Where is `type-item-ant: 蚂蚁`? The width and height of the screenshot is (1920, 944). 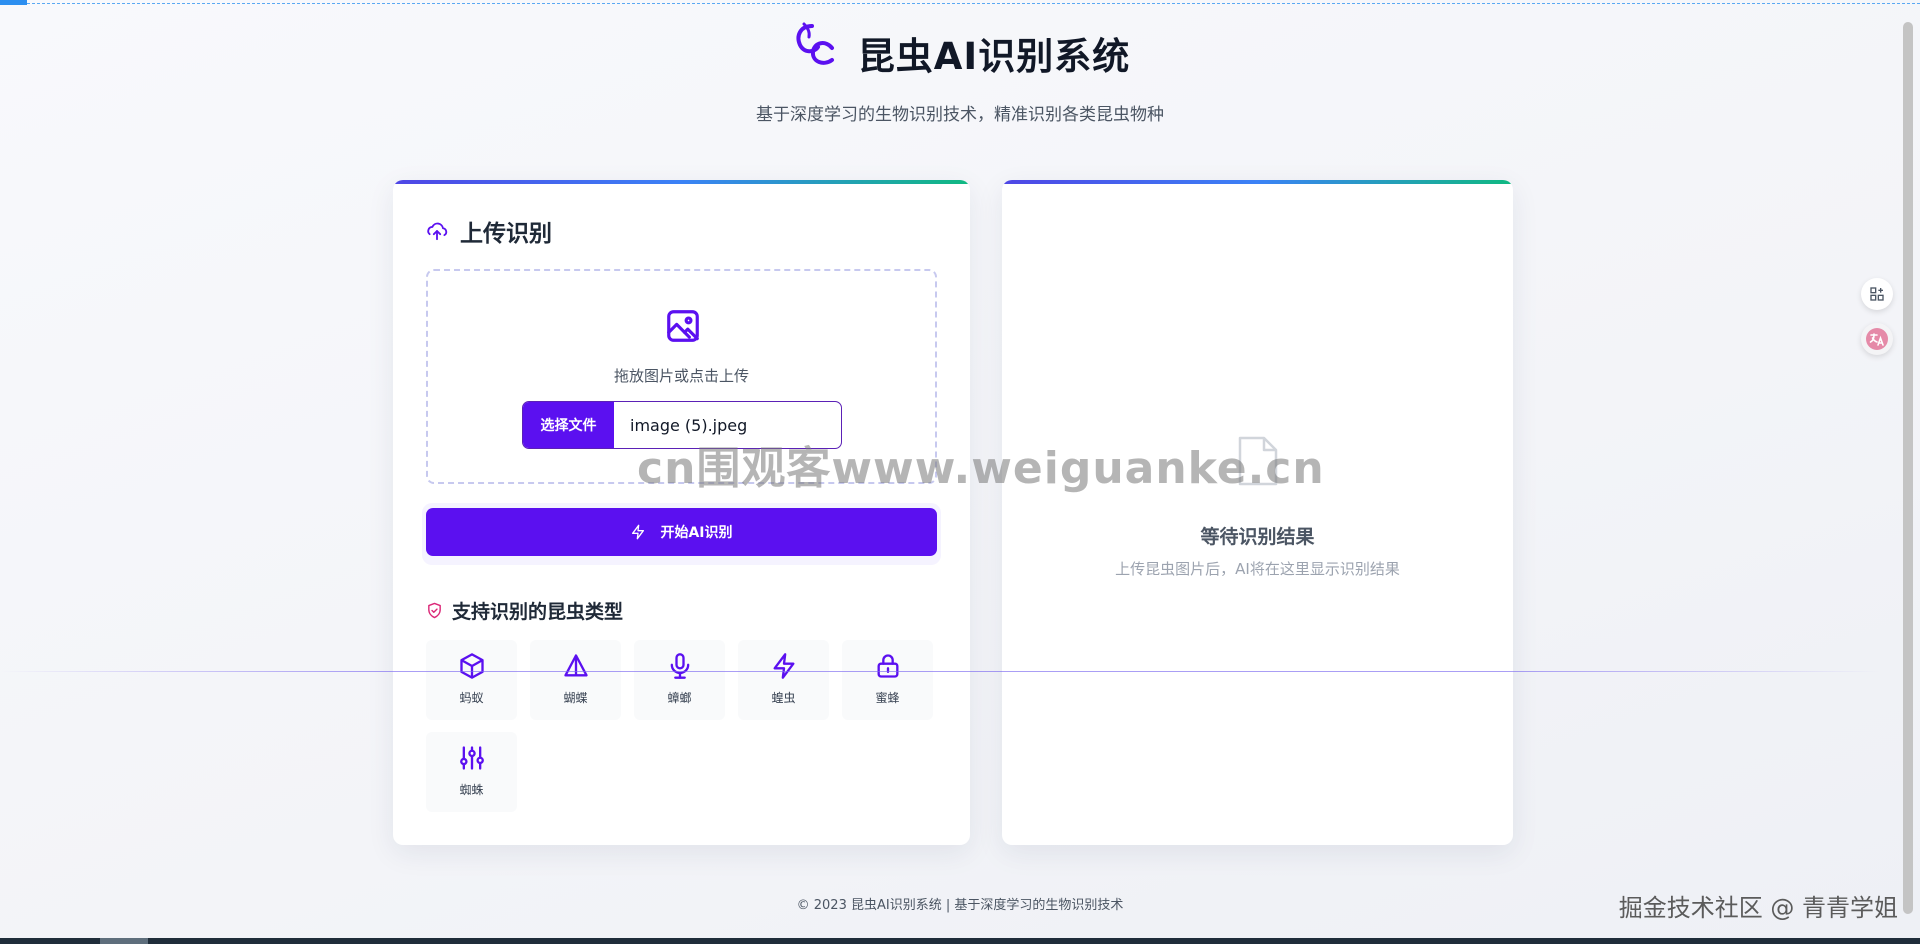 type-item-ant: 蚂蚁 is located at coordinates (471, 680).